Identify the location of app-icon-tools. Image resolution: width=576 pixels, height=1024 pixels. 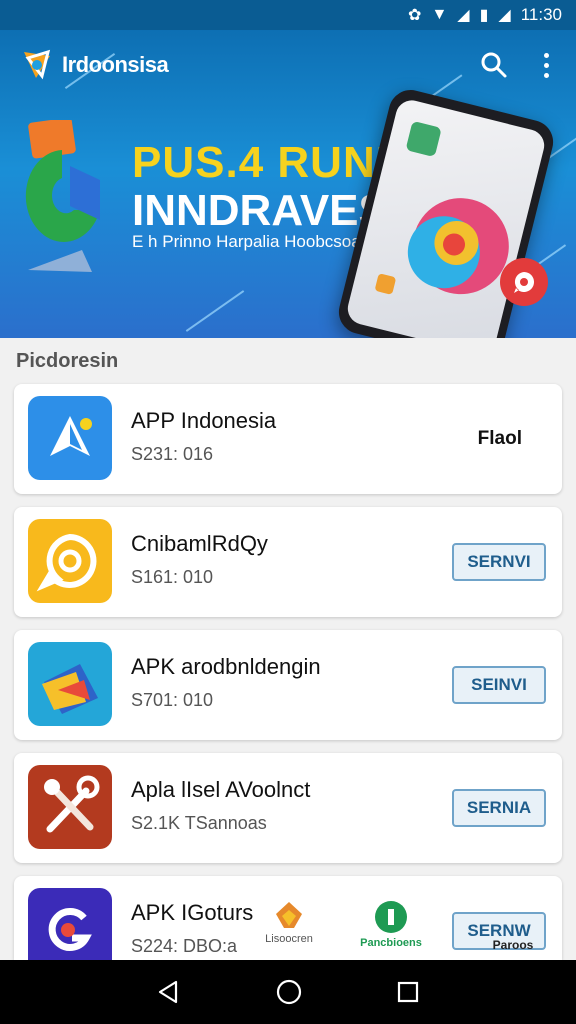
(70, 807).